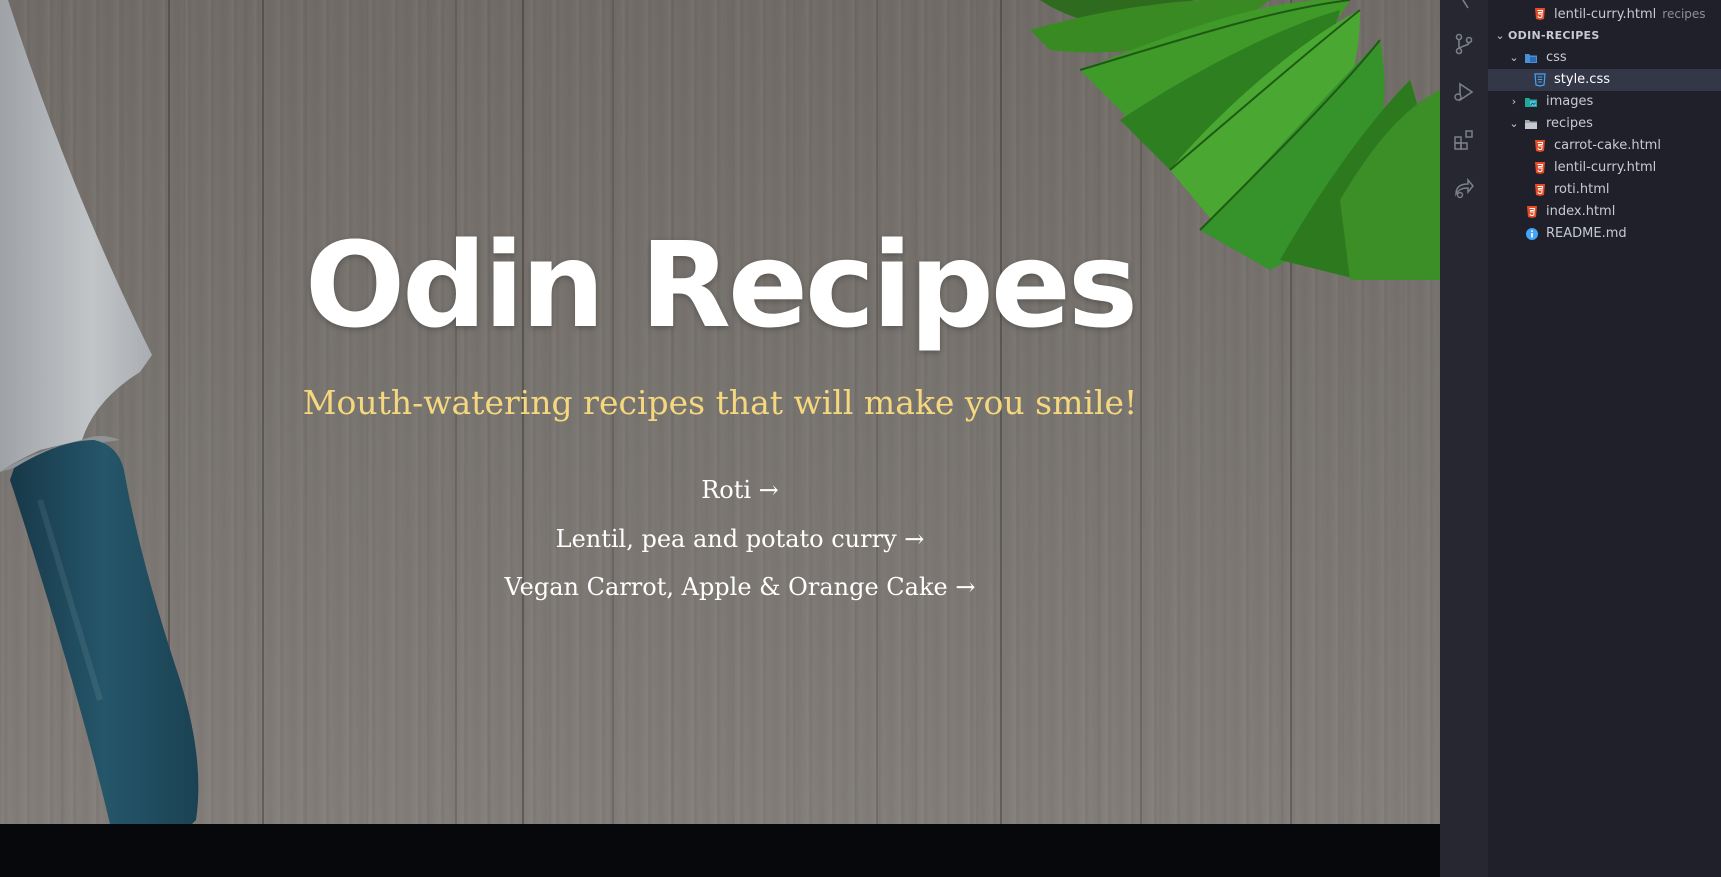  Describe the element at coordinates (1531, 102) in the screenshot. I see `images-folder-icon` at that location.